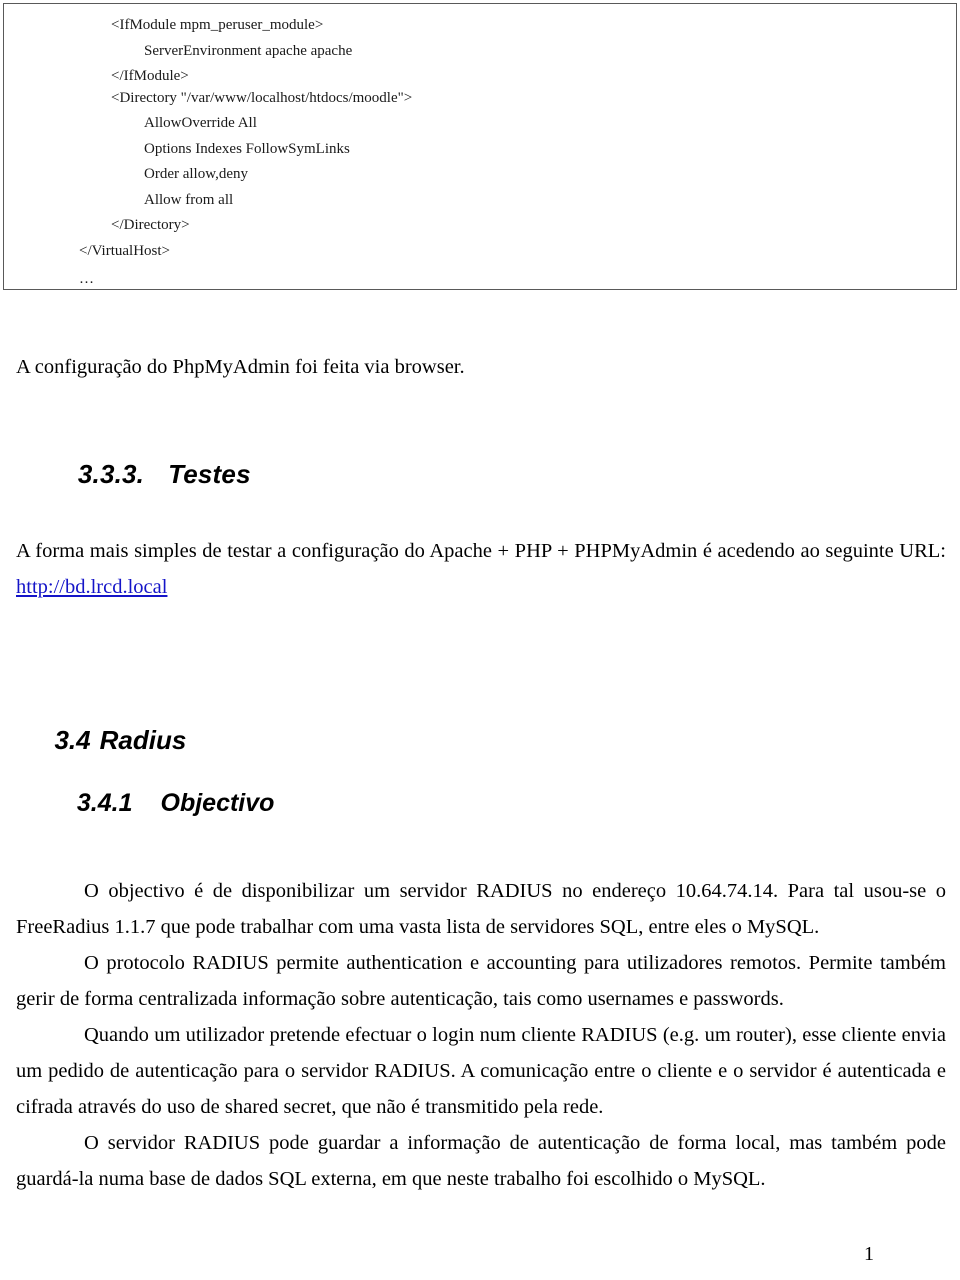 The width and height of the screenshot is (960, 1280). What do you see at coordinates (200, 123) in the screenshot?
I see `code-line: AllowOverride All` at bounding box center [200, 123].